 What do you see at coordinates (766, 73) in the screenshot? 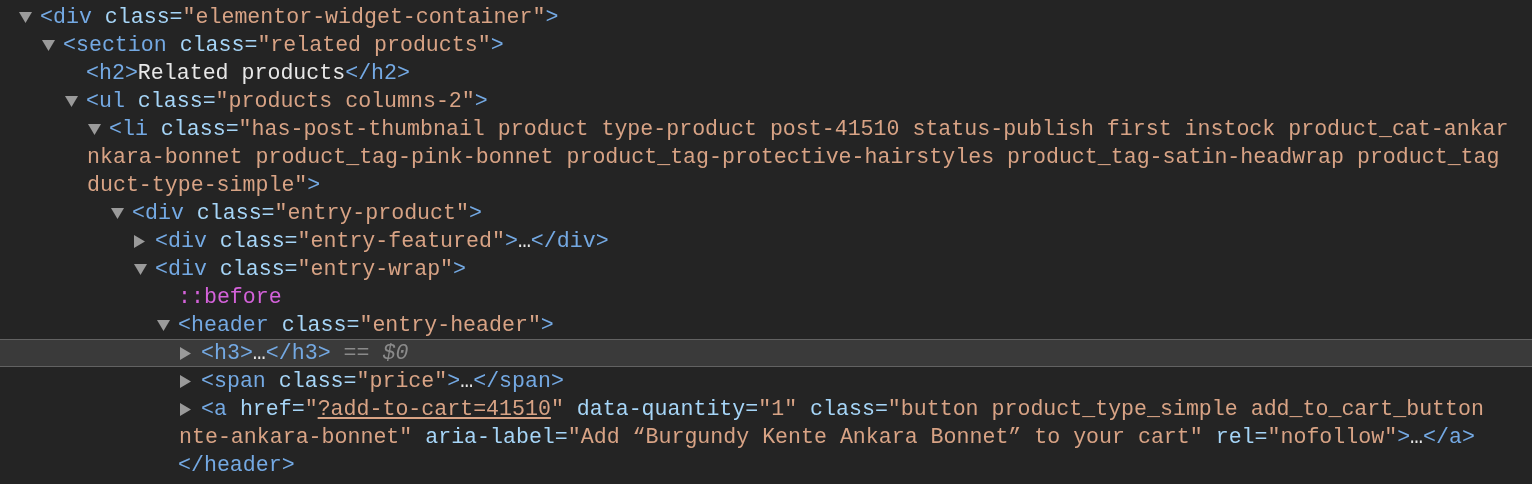
I see `tree-row: <h2>Related products</h2>` at bounding box center [766, 73].